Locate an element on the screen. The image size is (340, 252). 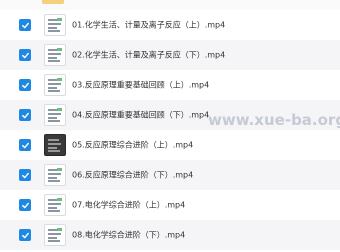
file-row: 03.反应原理重要基础回顾（上）.mp4 is located at coordinates (170, 85).